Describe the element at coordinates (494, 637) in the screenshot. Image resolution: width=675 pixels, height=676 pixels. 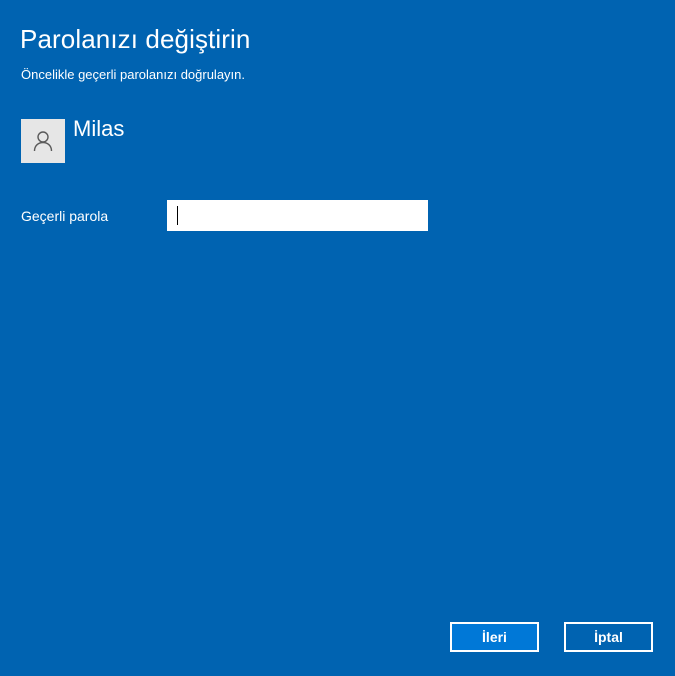
I see `next-button: İleri` at that location.